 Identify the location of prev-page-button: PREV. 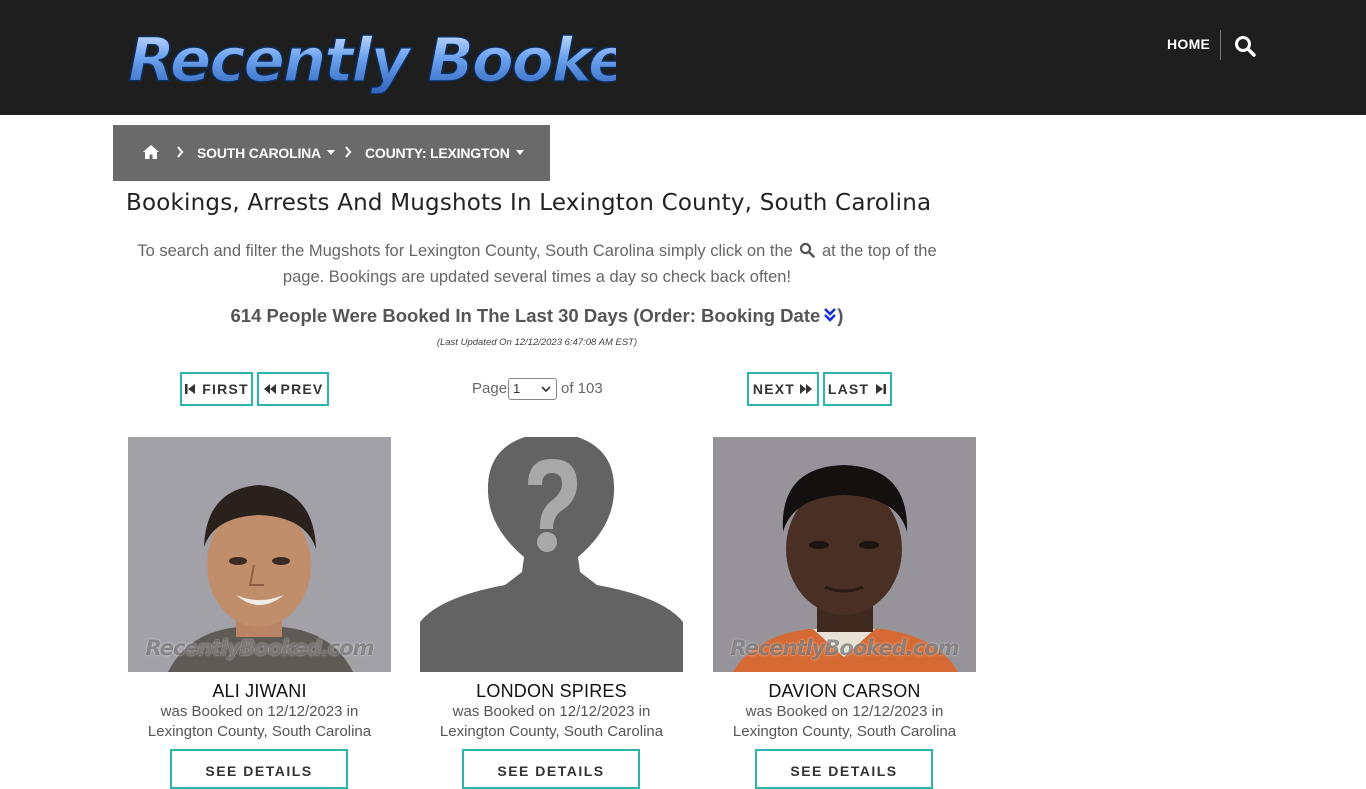
(293, 389).